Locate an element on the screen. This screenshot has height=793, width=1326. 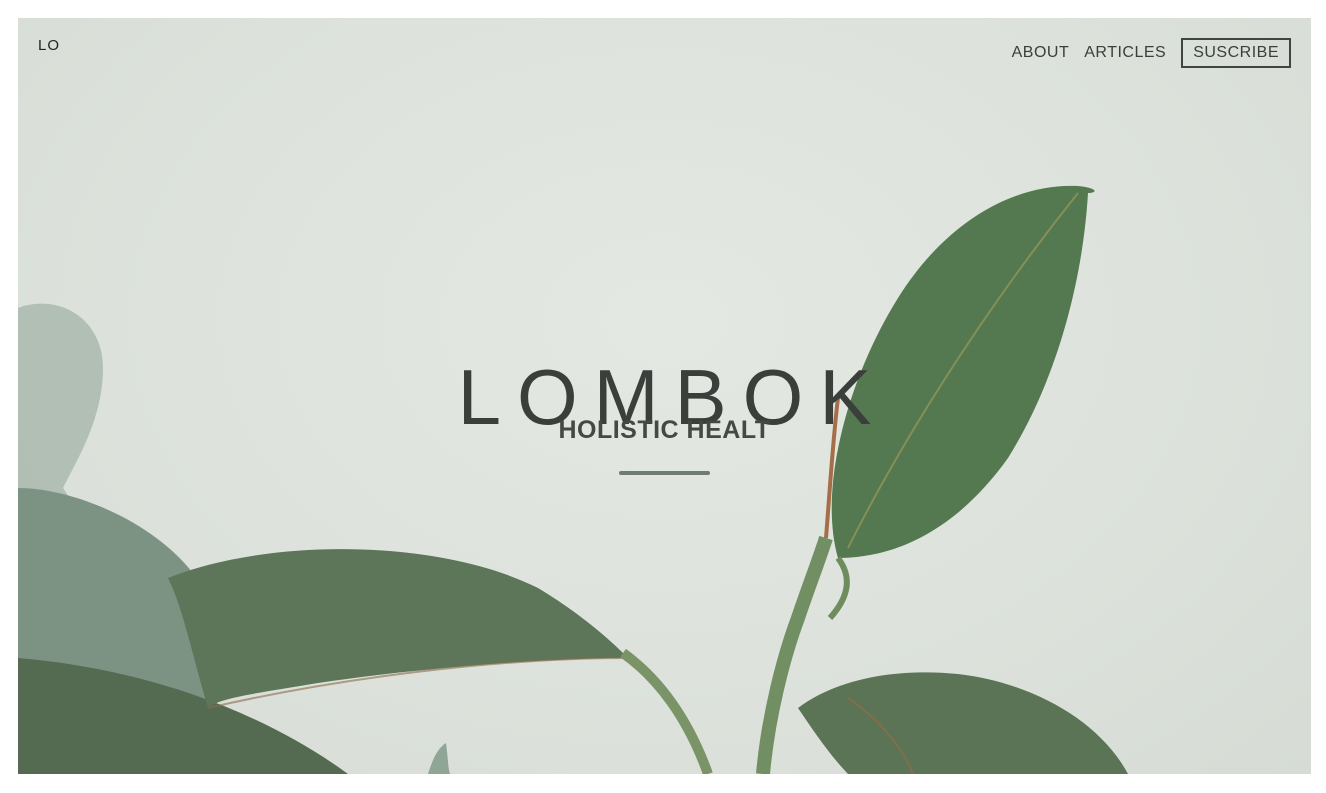
site-logo: LO is located at coordinates (49, 45).